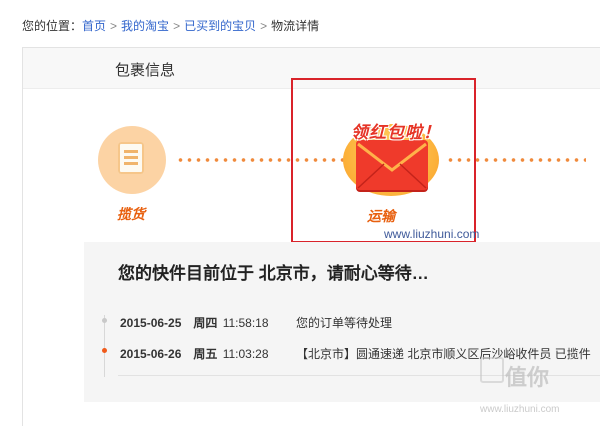 The height and width of the screenshot is (426, 600). What do you see at coordinates (492, 370) in the screenshot?
I see `watermark-logo-icon` at bounding box center [492, 370].